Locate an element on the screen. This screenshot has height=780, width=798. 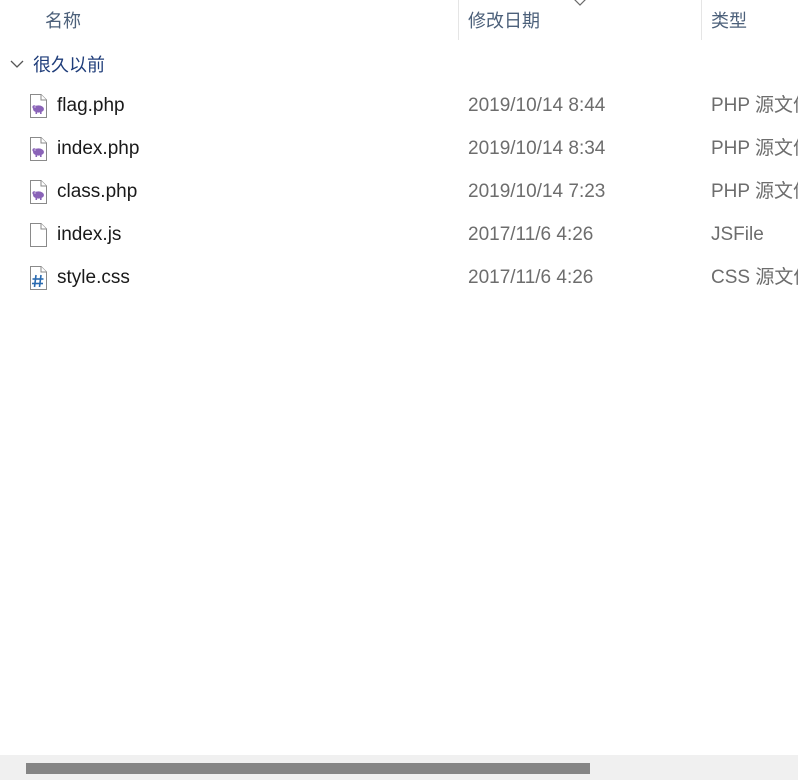
column-header-type: 类型 is located at coordinates (750, 21).